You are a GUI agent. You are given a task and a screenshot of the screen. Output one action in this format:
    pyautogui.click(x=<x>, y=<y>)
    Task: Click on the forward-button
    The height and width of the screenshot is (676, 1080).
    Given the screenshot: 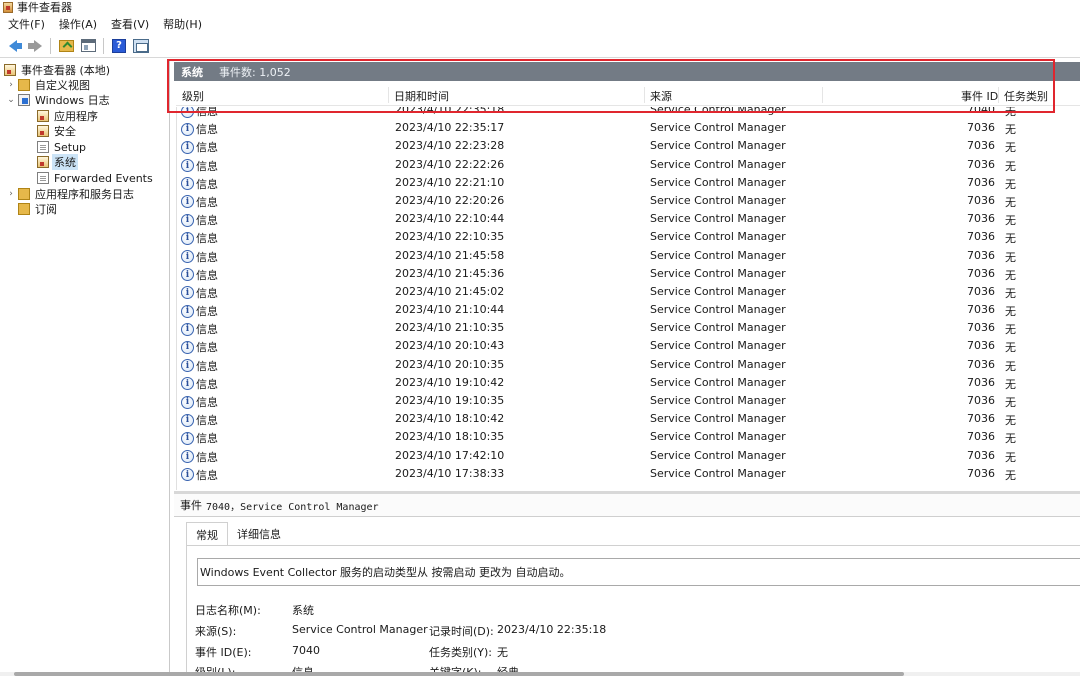 What is the action you would take?
    pyautogui.click(x=35, y=46)
    